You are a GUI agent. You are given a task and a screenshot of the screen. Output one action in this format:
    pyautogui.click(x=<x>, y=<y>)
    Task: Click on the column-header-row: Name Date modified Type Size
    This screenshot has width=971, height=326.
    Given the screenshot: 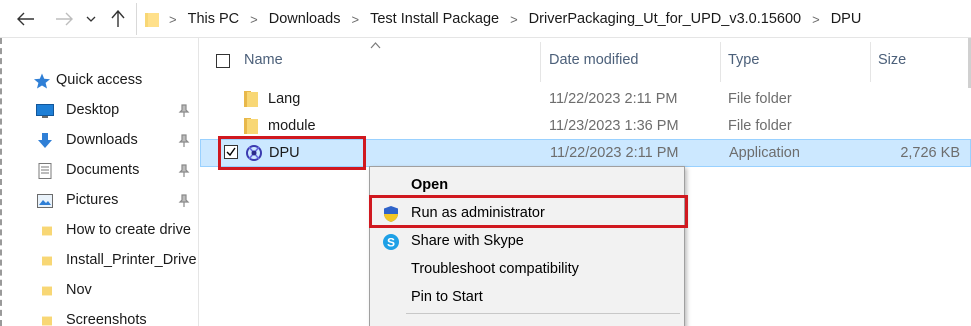 What is the action you would take?
    pyautogui.click(x=585, y=61)
    